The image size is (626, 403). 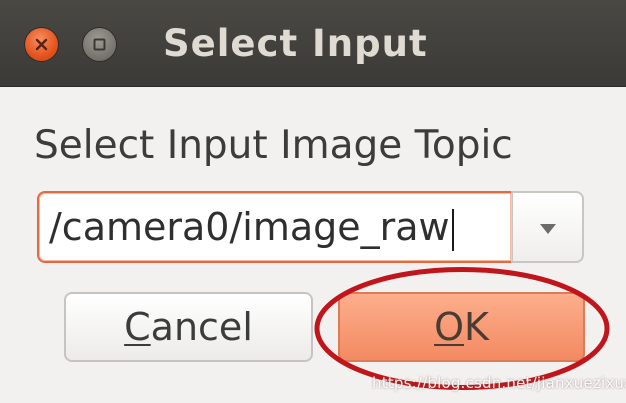 What do you see at coordinates (273, 145) in the screenshot?
I see `topic-label: Select Input Image Topic` at bounding box center [273, 145].